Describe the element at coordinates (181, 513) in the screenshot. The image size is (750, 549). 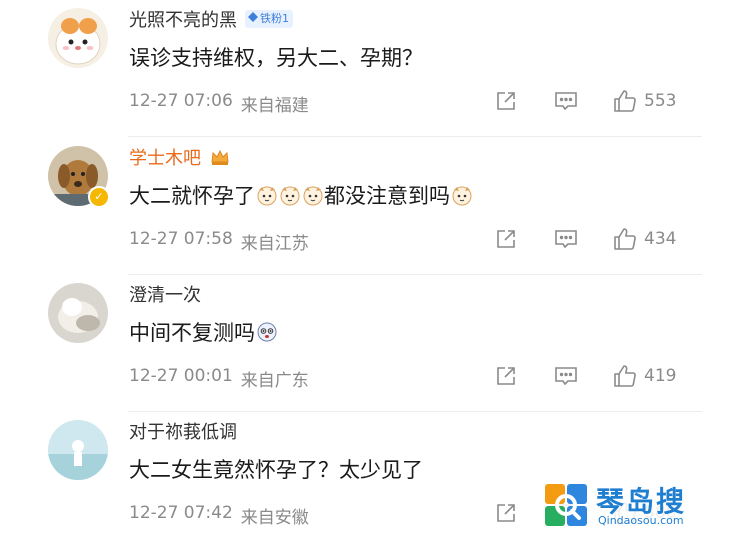
I see `comment-time: 12-27 07:42` at that location.